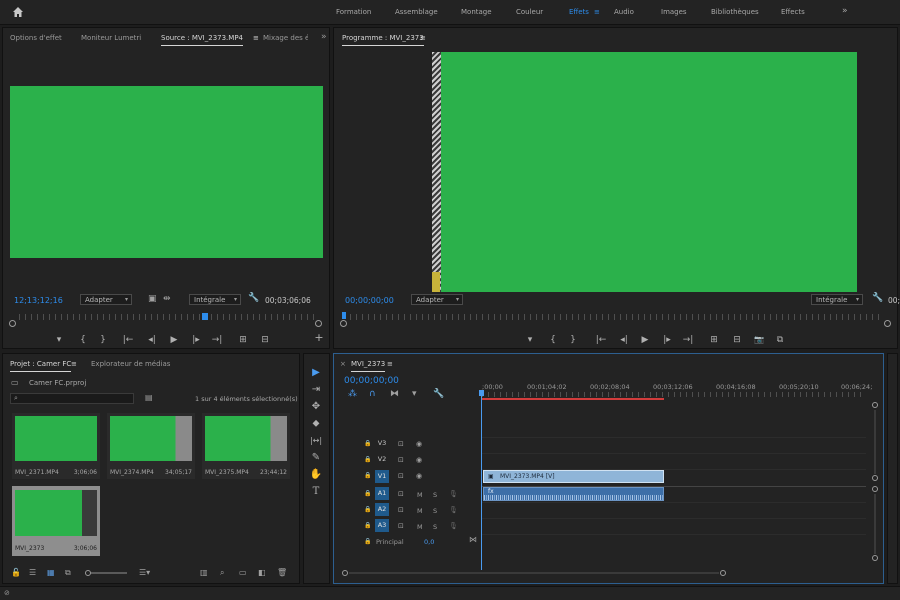 This screenshot has width=900, height=600. I want to click on horizontal-scroll-right-handle, so click(723, 573).